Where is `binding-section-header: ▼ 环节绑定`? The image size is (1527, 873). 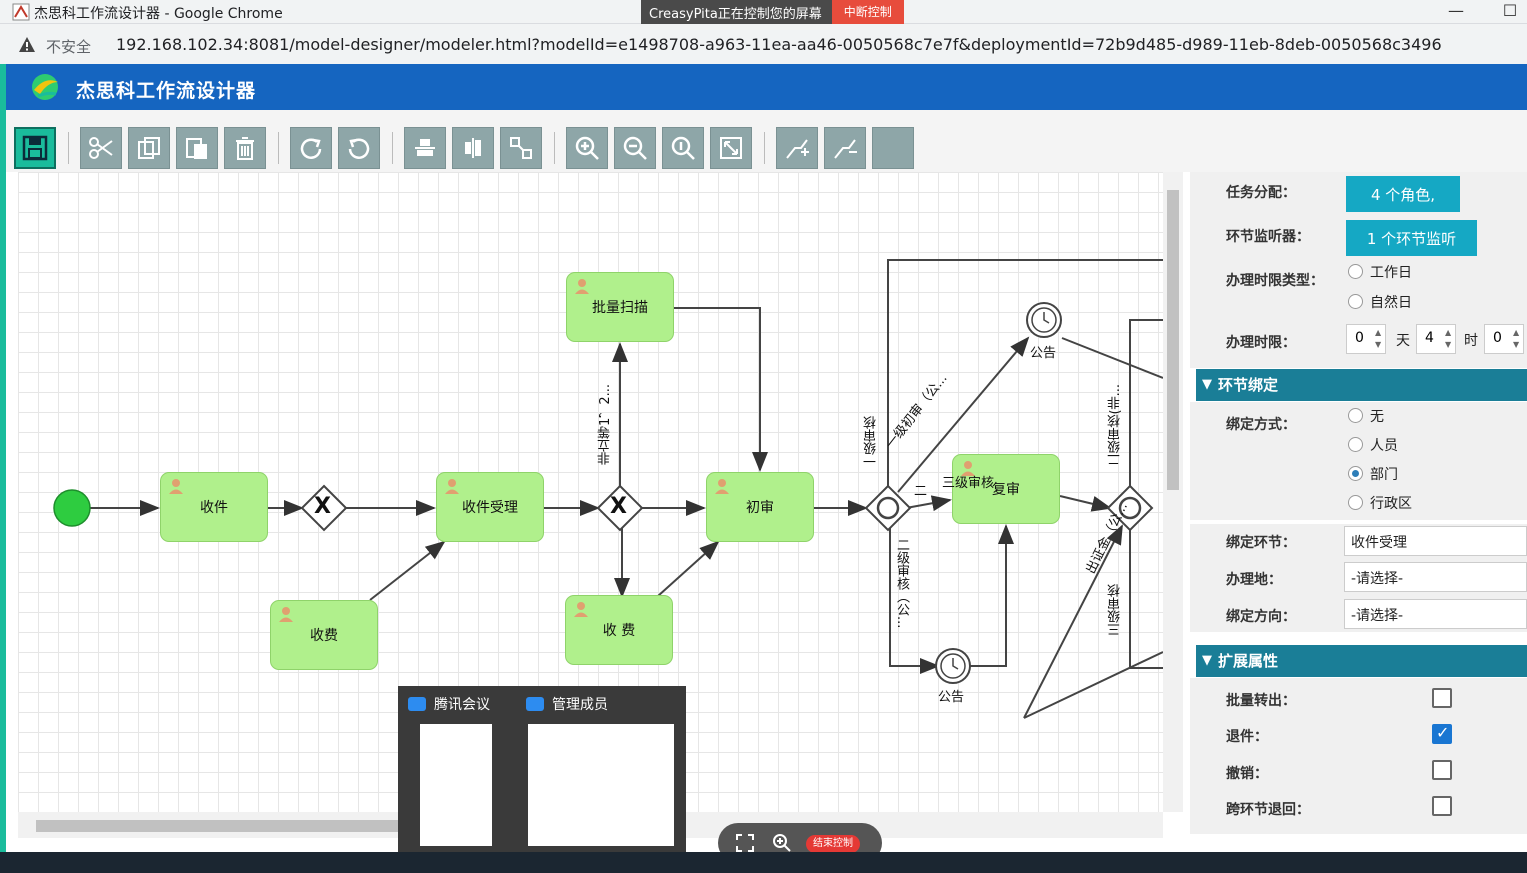 binding-section-header: ▼ 环节绑定 is located at coordinates (1361, 385).